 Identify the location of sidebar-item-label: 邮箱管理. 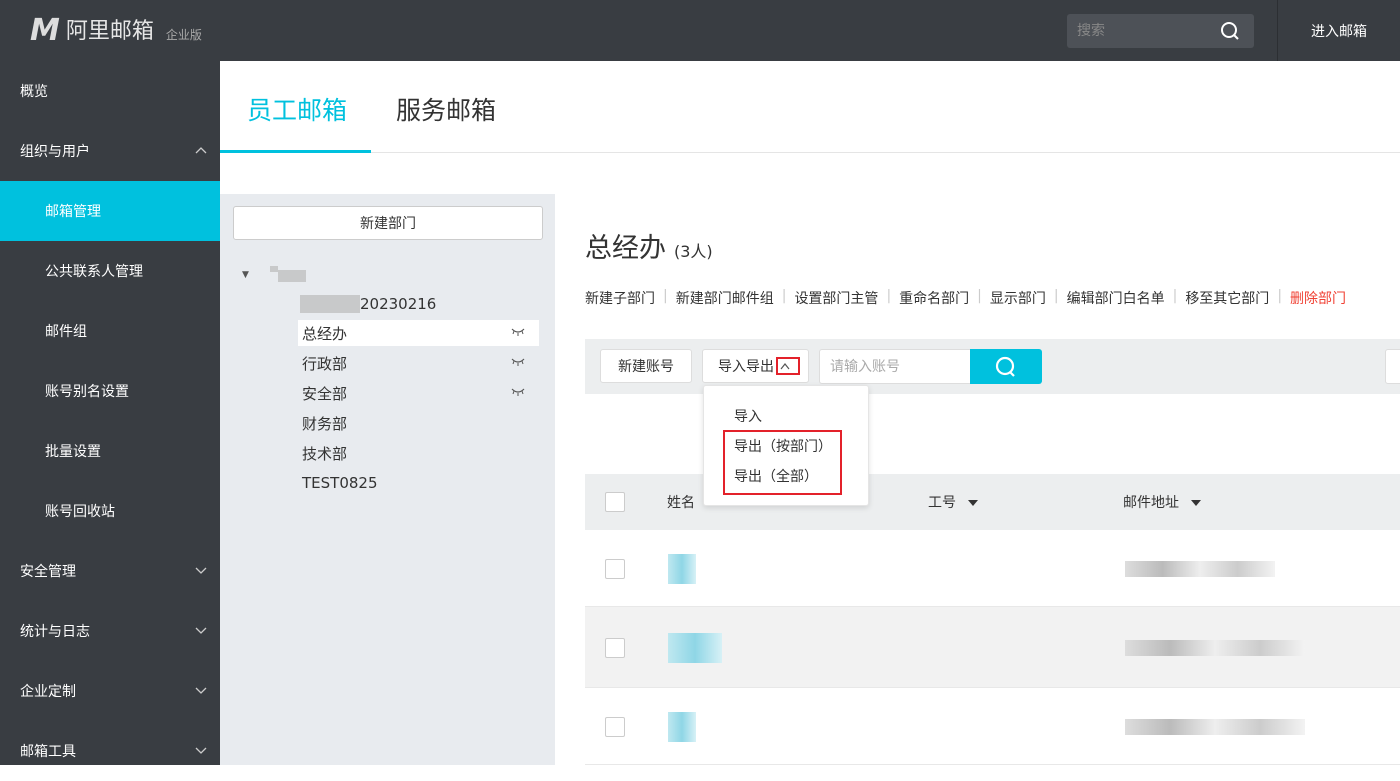
(73, 212).